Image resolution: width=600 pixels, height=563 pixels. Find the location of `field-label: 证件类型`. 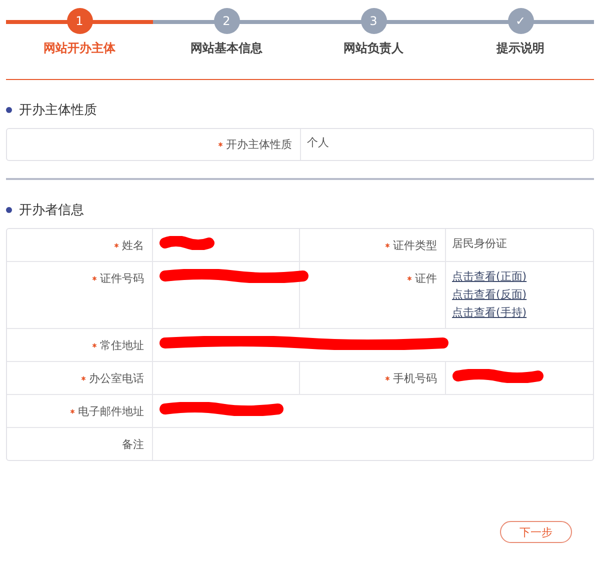

field-label: 证件类型 is located at coordinates (415, 245).